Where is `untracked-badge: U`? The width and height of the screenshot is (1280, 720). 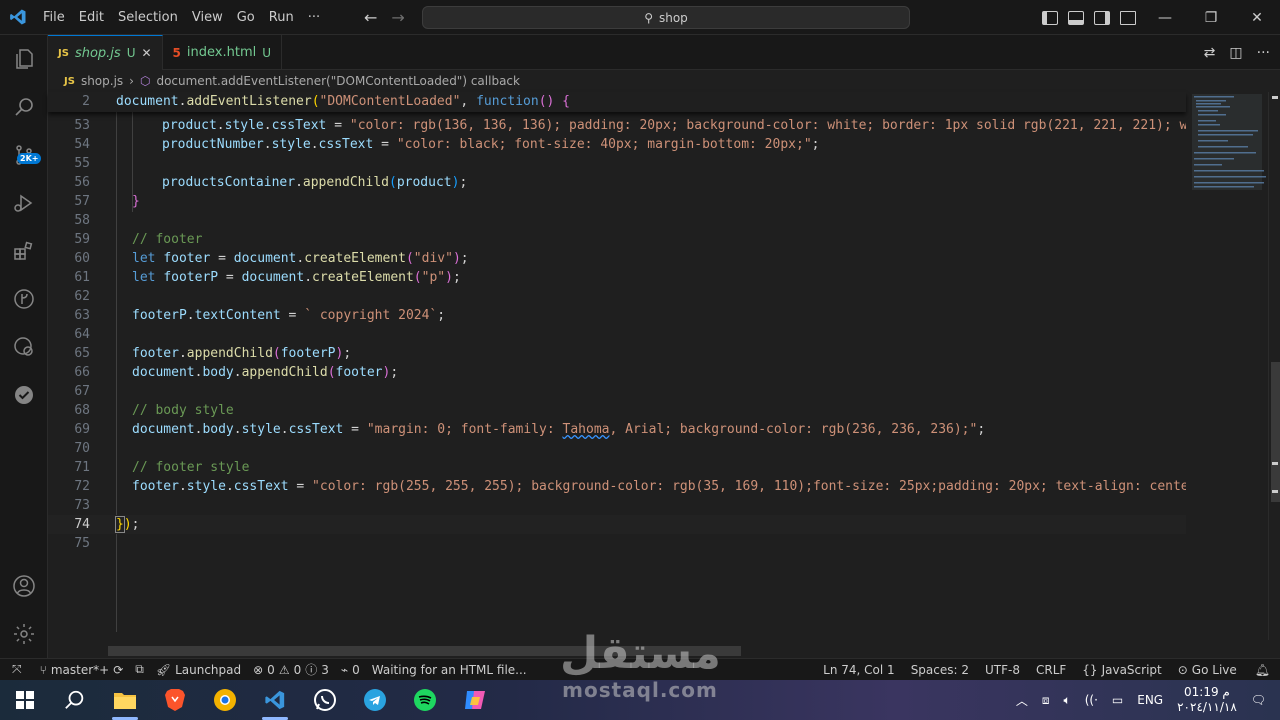 untracked-badge: U is located at coordinates (131, 53).